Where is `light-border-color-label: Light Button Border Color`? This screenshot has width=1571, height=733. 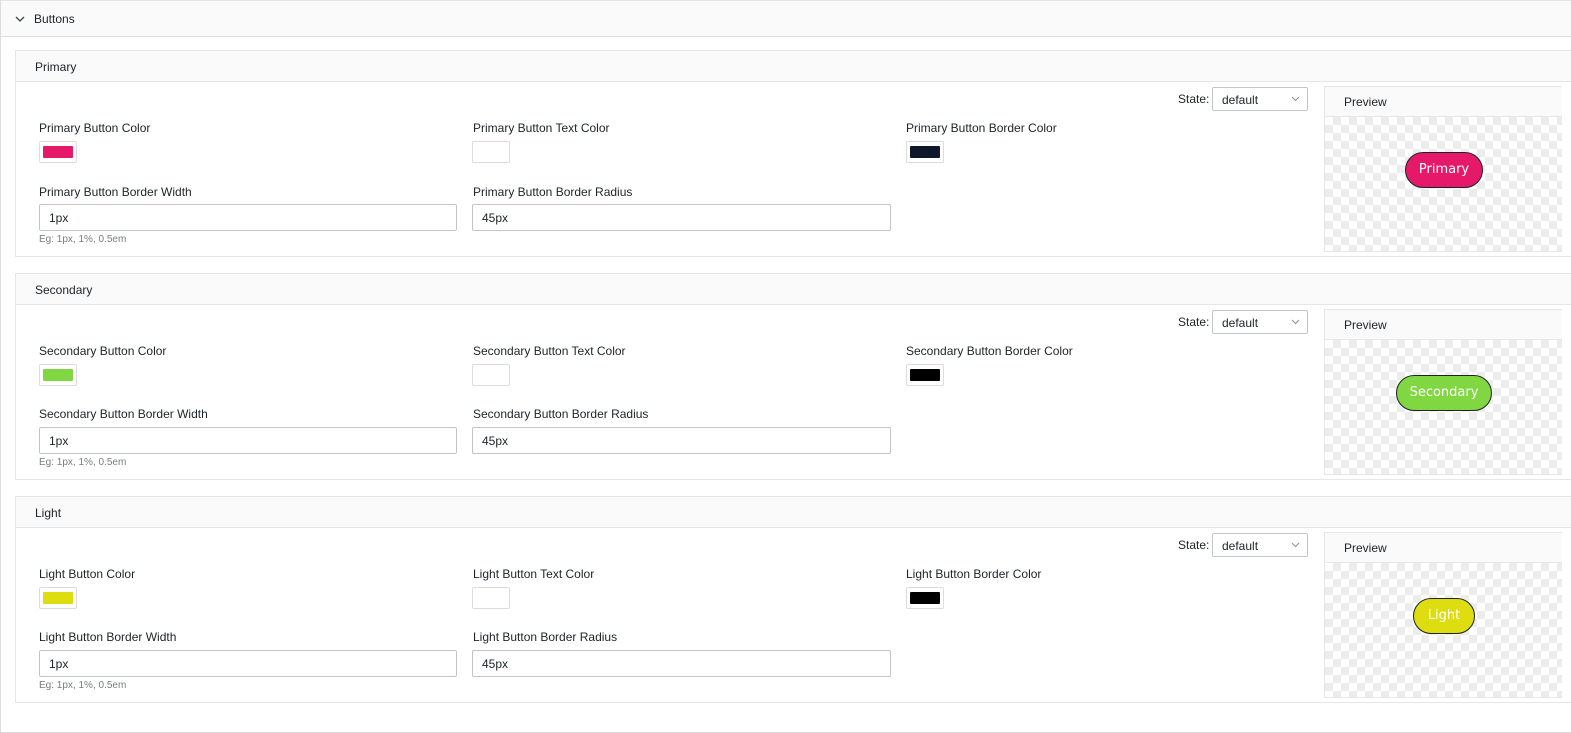
light-border-color-label: Light Button Border Color is located at coordinates (974, 574).